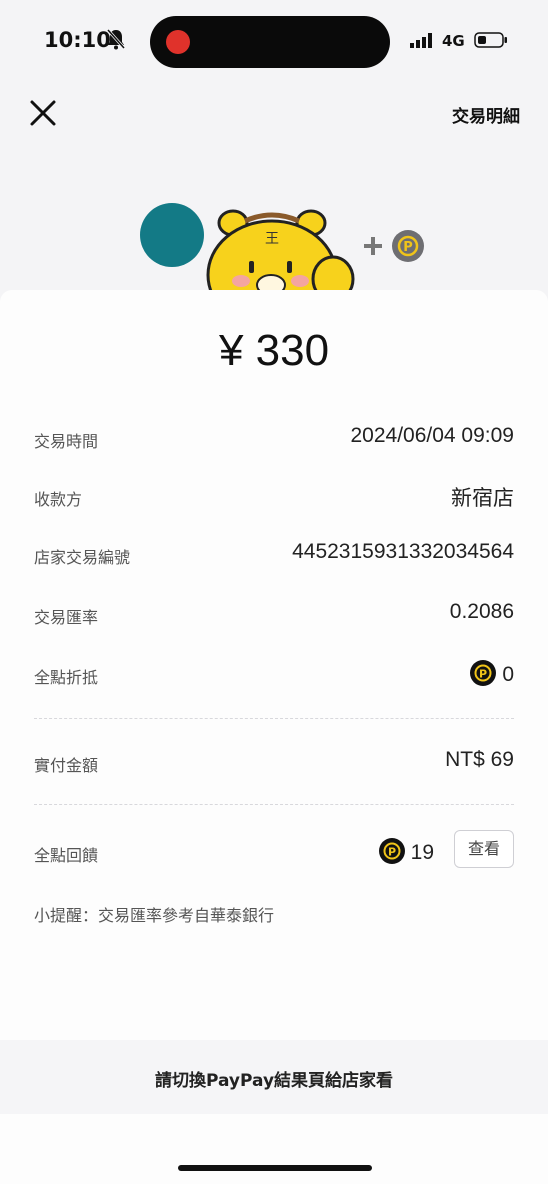 The image size is (548, 1184). Describe the element at coordinates (274, 614) in the screenshot. I see `exchange-rate-row: 交易匯率 0.2086` at that location.